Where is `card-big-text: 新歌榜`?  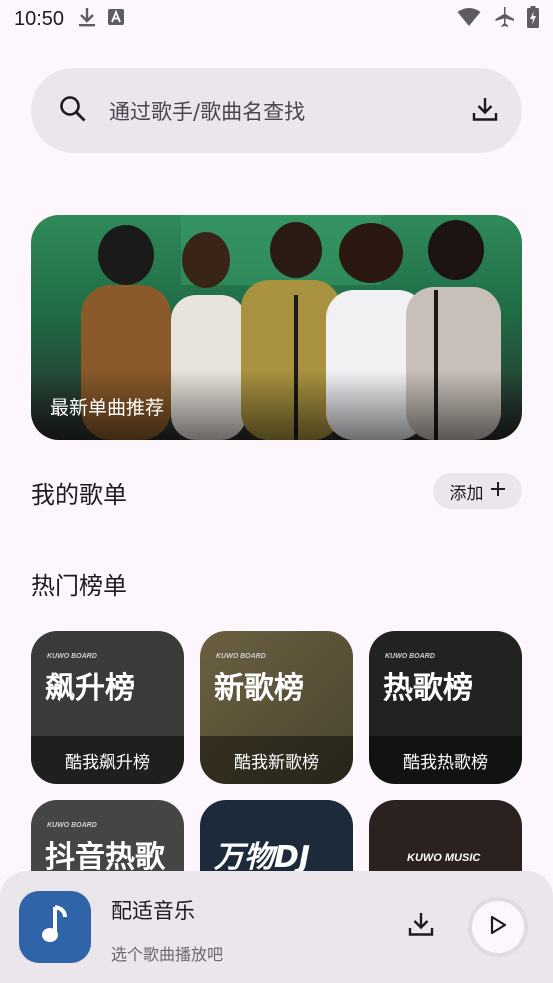 card-big-text: 新歌榜 is located at coordinates (259, 688).